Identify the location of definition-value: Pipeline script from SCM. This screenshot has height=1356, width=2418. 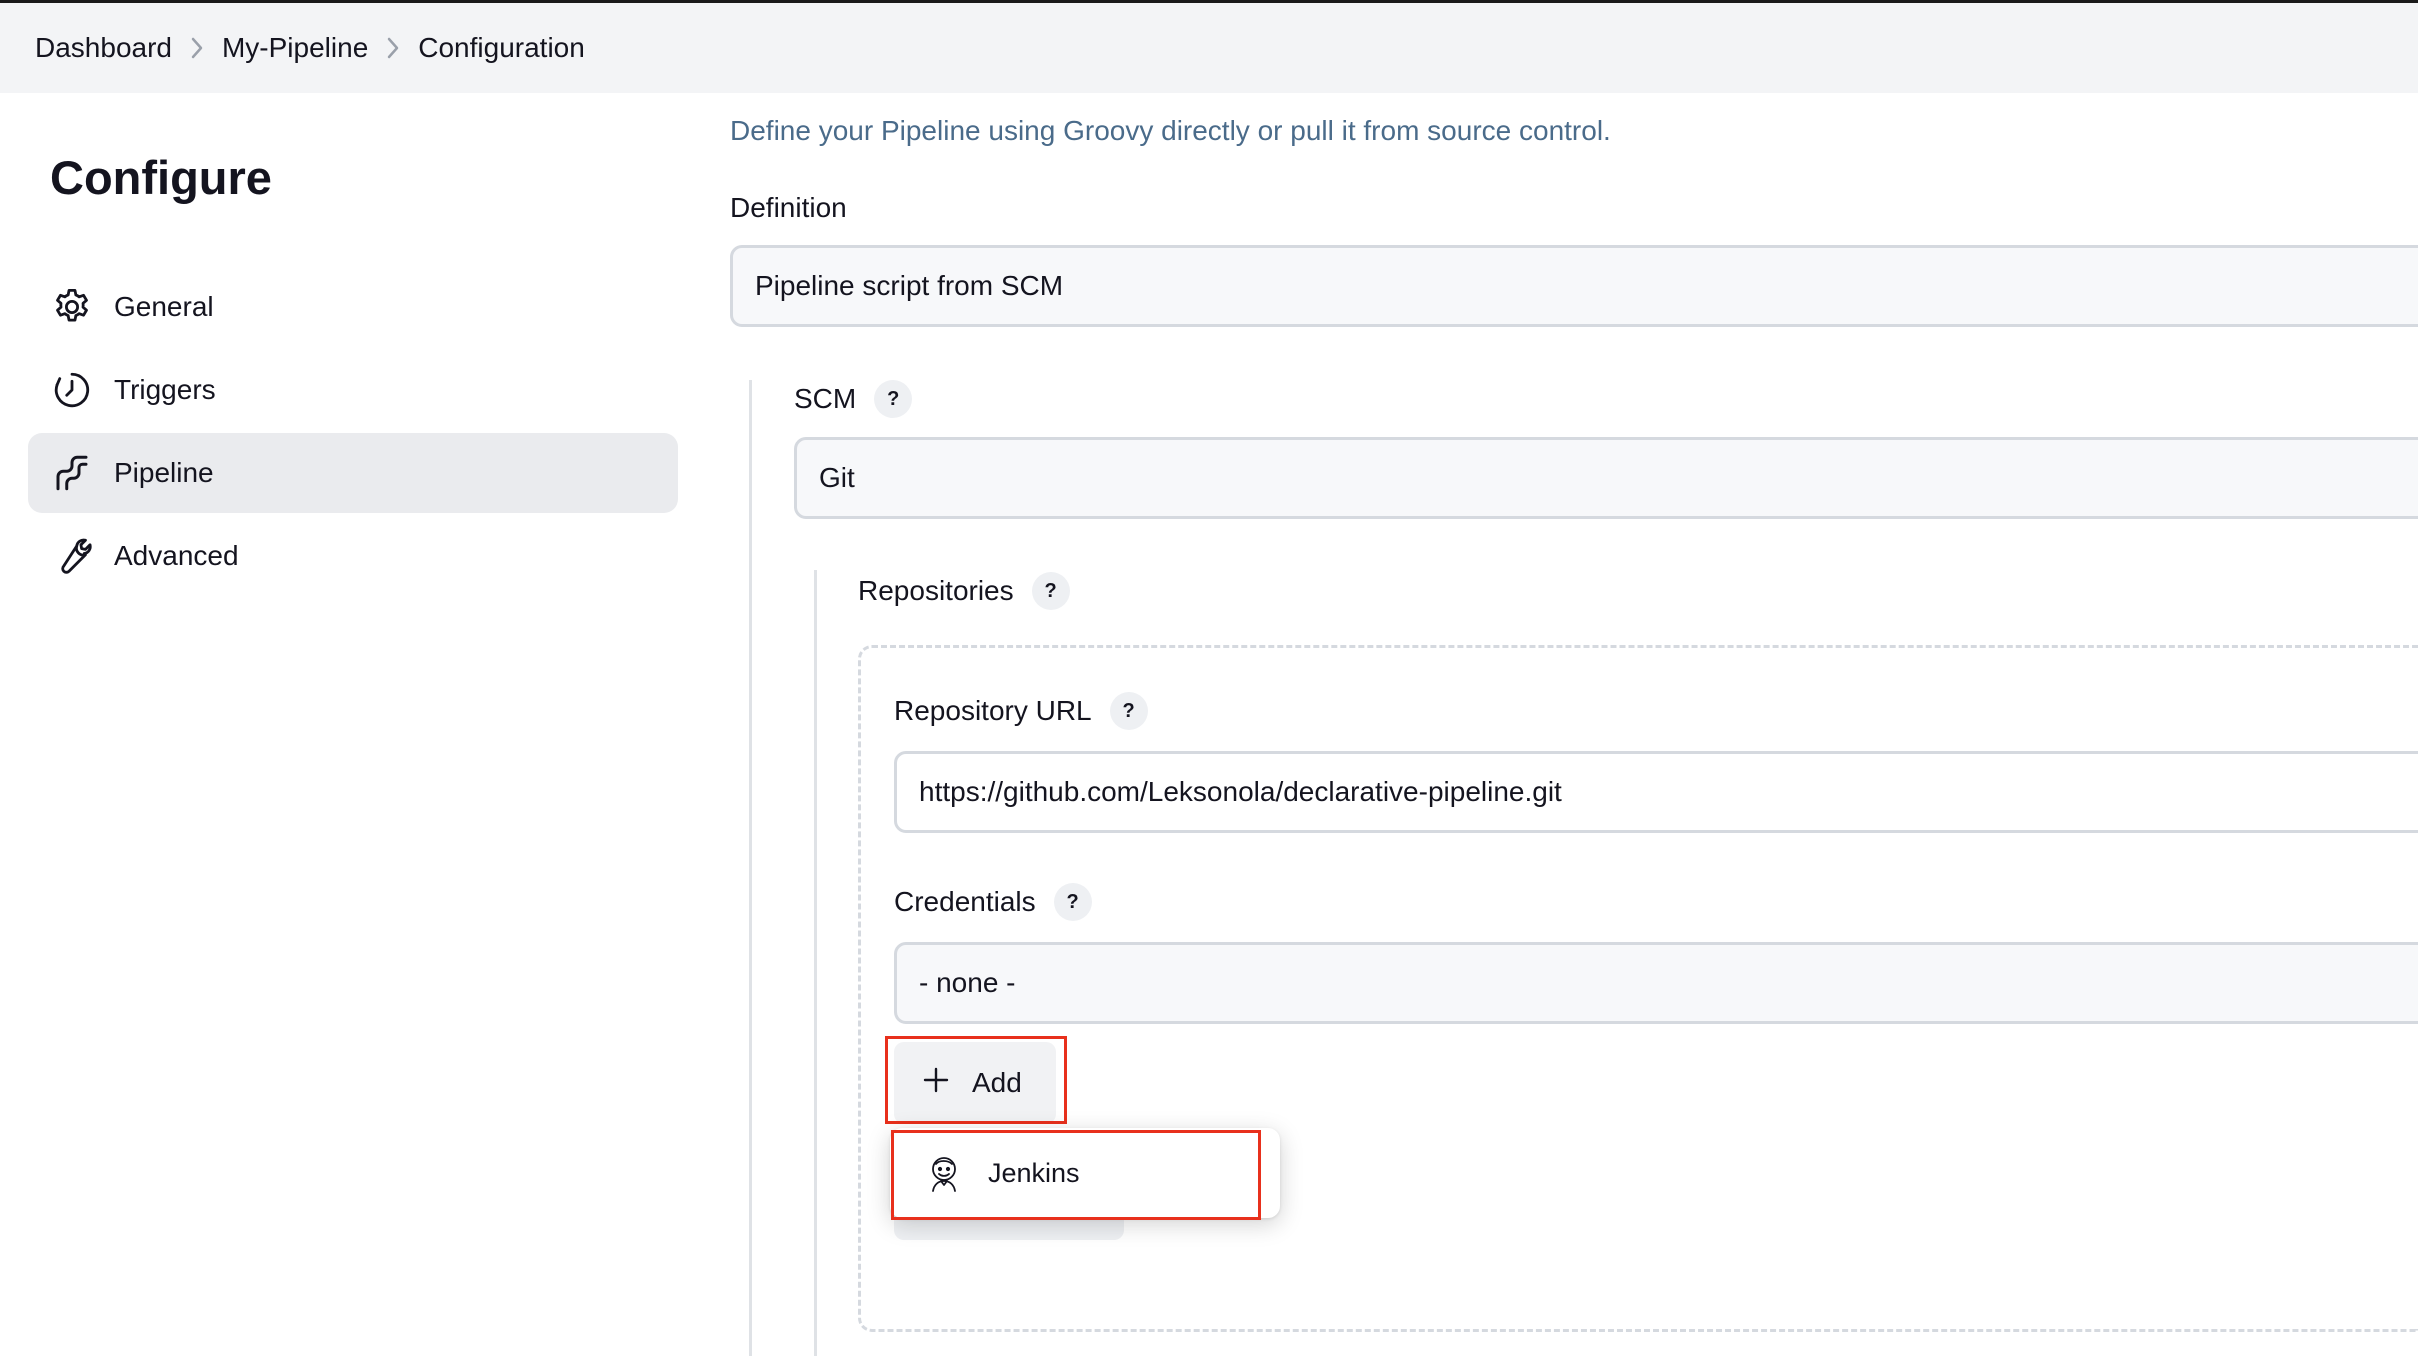
(909, 285).